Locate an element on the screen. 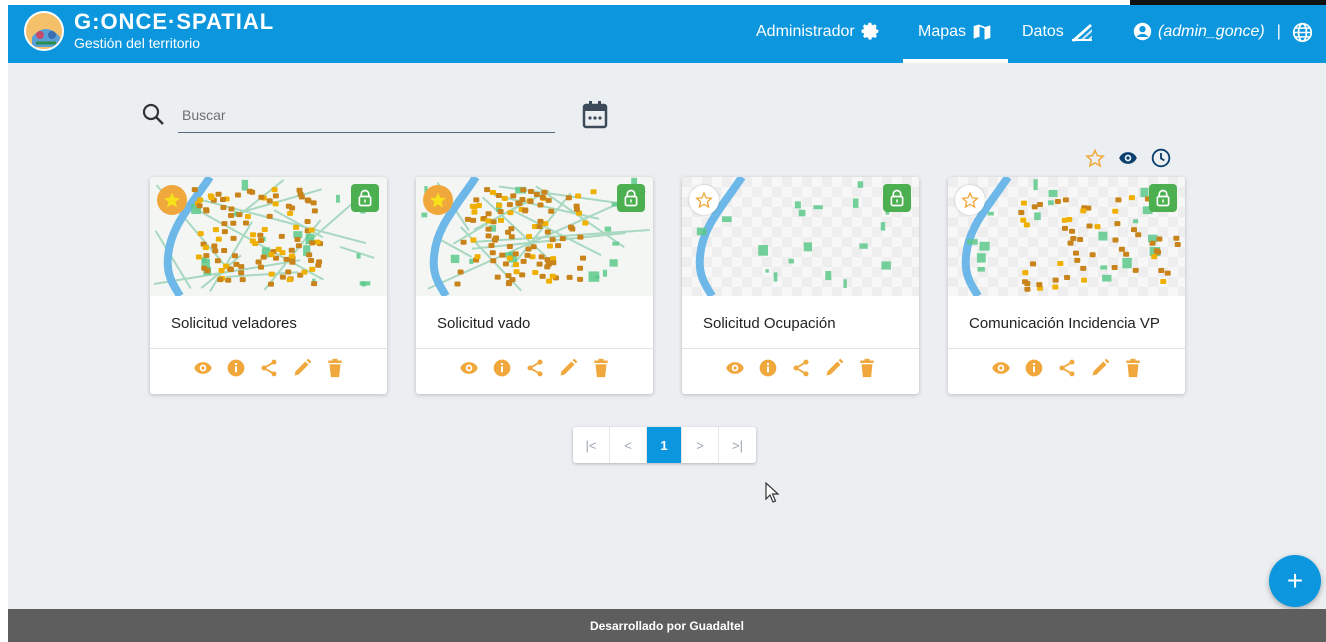 The image size is (1326, 642). page-next-button: > is located at coordinates (700, 445).